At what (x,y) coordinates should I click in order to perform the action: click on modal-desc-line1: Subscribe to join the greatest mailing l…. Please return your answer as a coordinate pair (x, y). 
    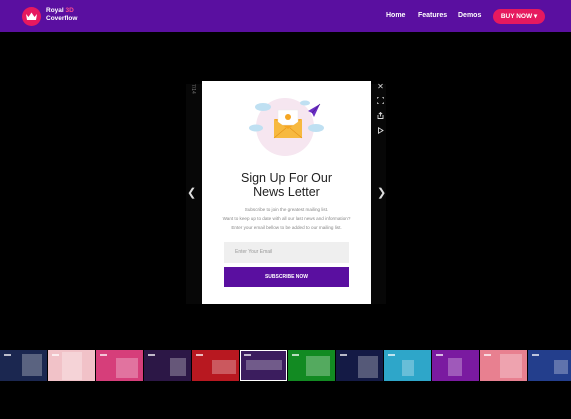
    Looking at the image, I should click on (286, 209).